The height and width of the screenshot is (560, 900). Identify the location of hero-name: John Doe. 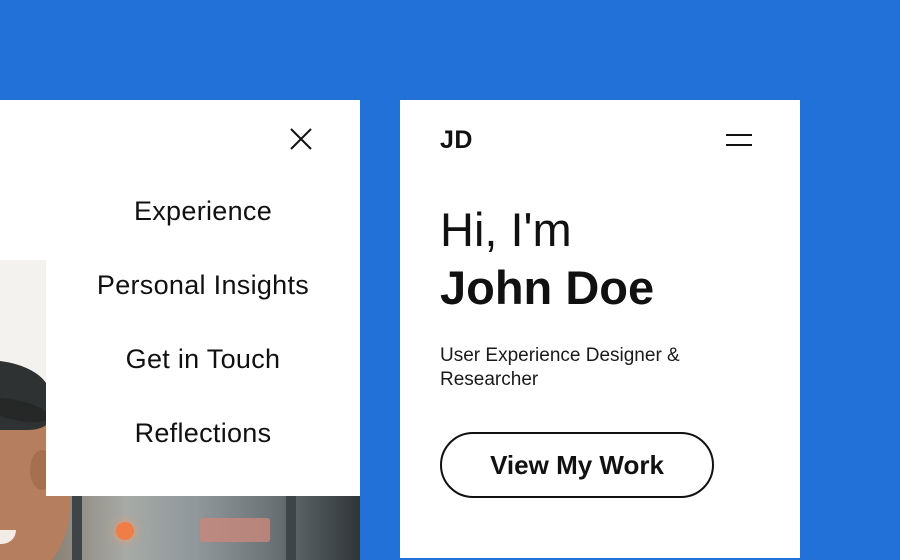
(547, 287).